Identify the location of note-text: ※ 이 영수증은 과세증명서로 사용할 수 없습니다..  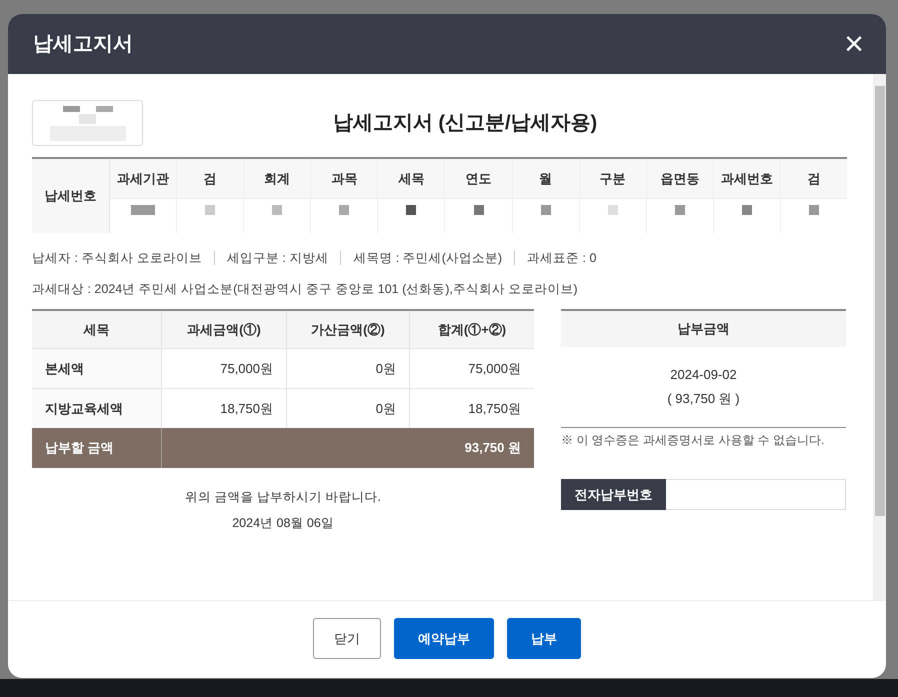
(693, 440).